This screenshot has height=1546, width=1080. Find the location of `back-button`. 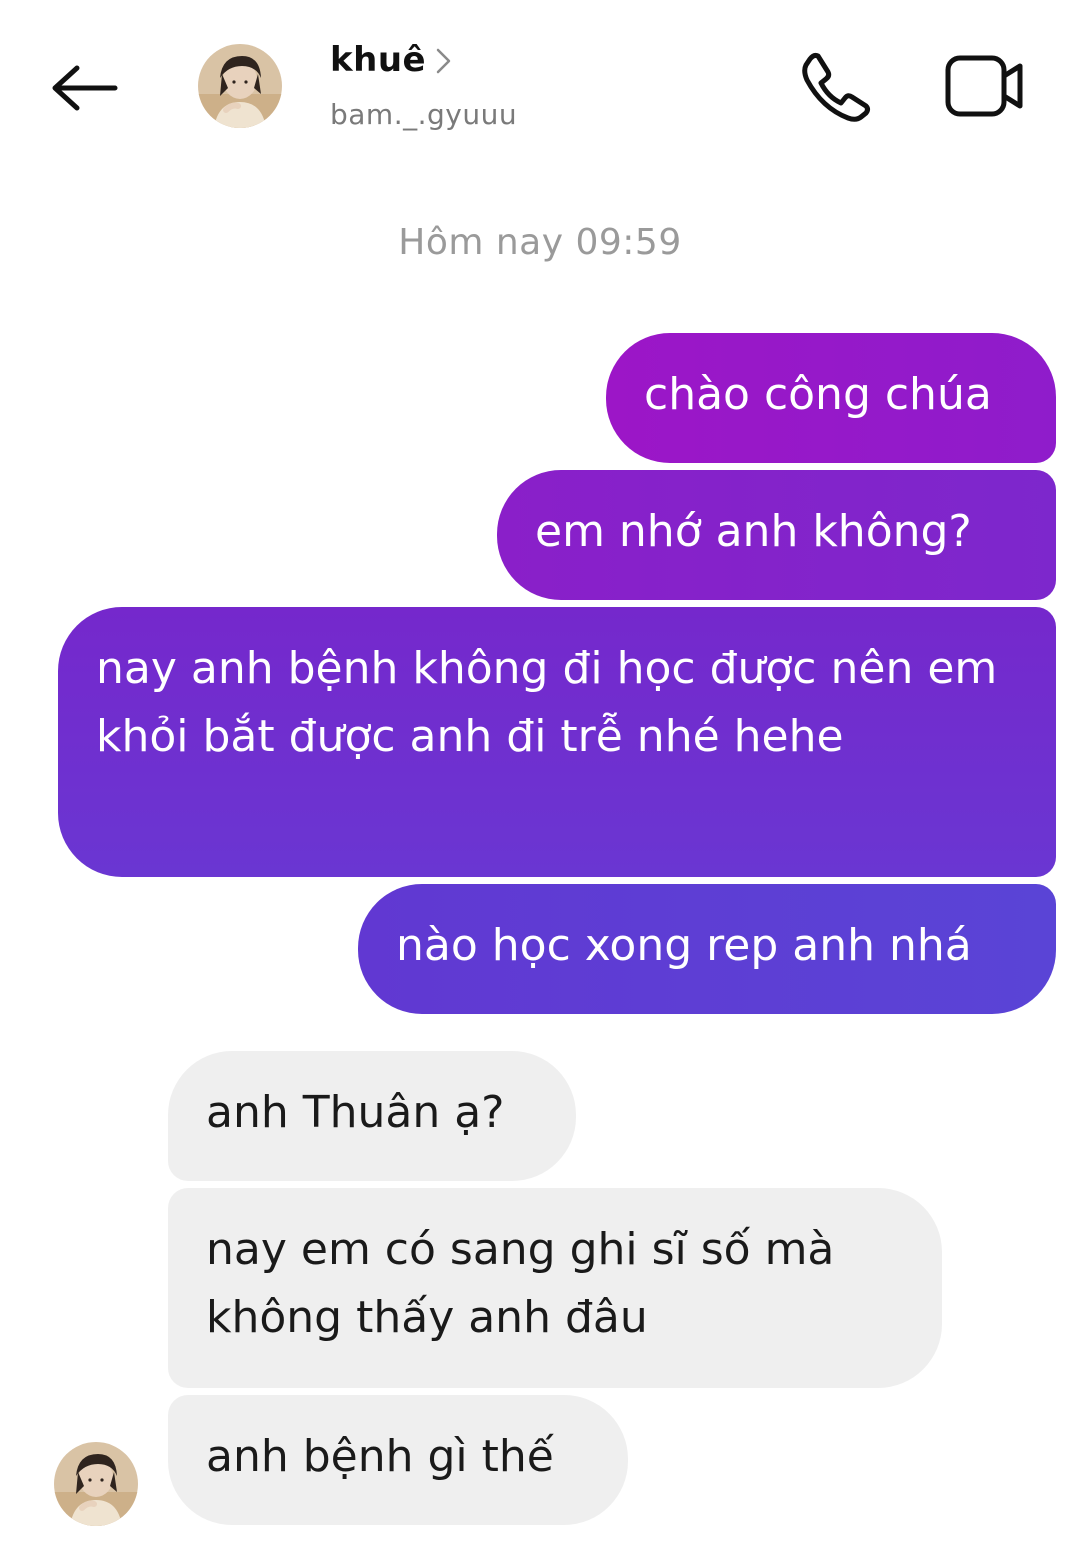

back-button is located at coordinates (84, 88).